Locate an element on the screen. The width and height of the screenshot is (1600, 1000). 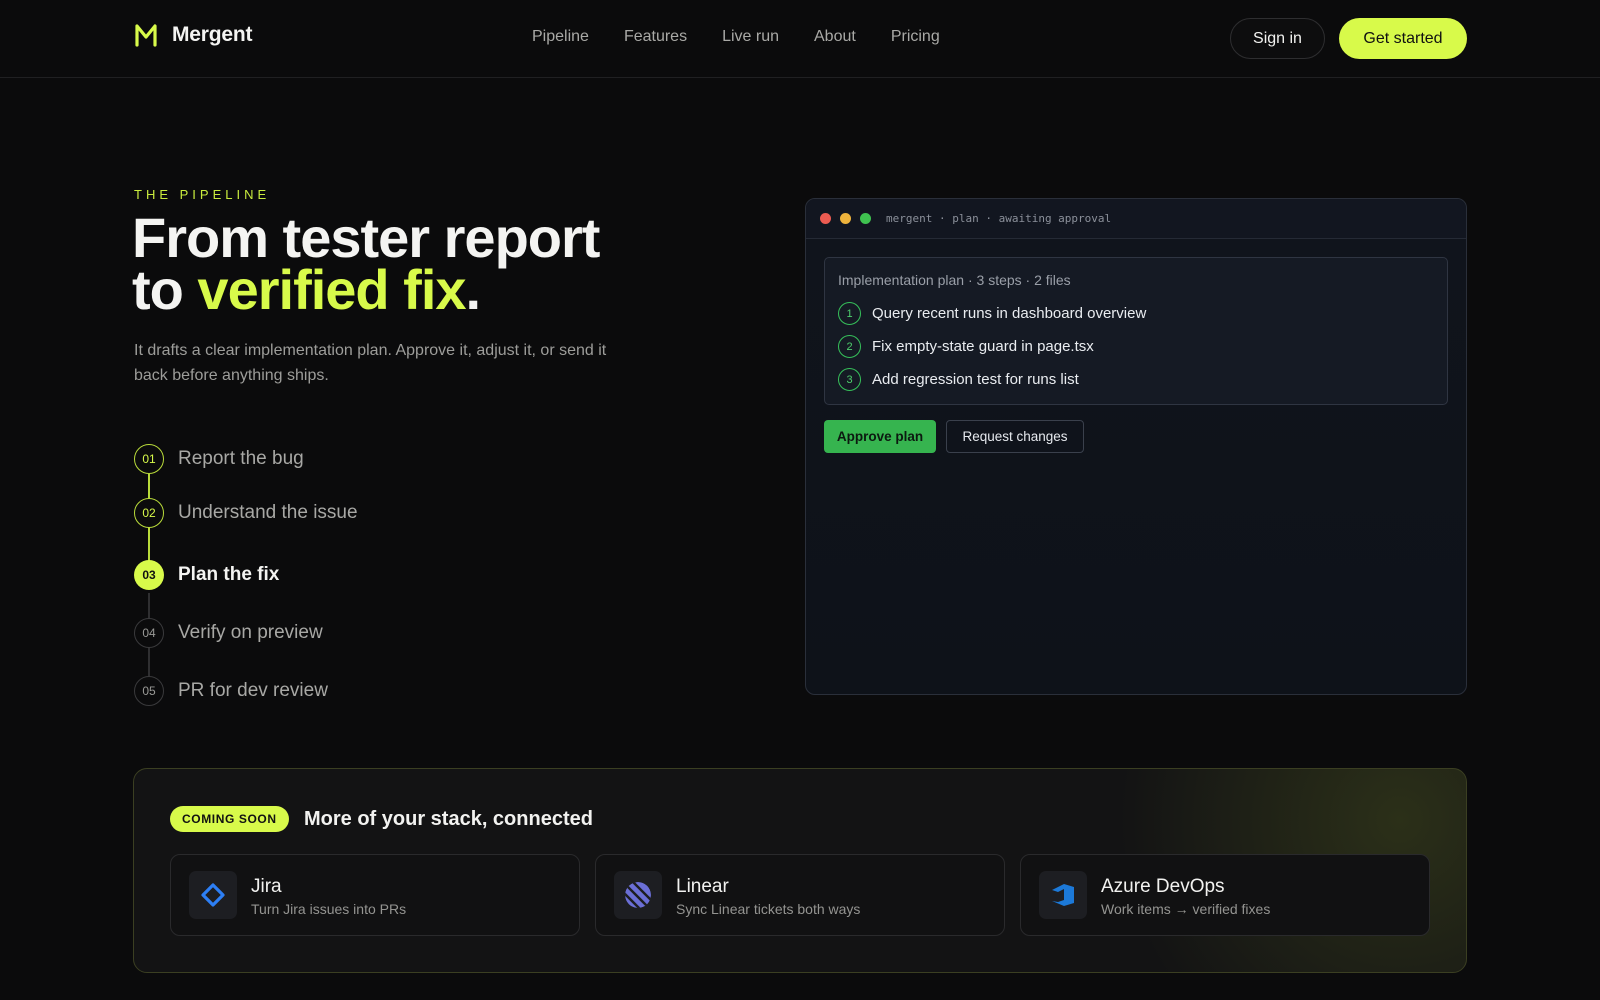
brand: Mergent is located at coordinates (193, 35).